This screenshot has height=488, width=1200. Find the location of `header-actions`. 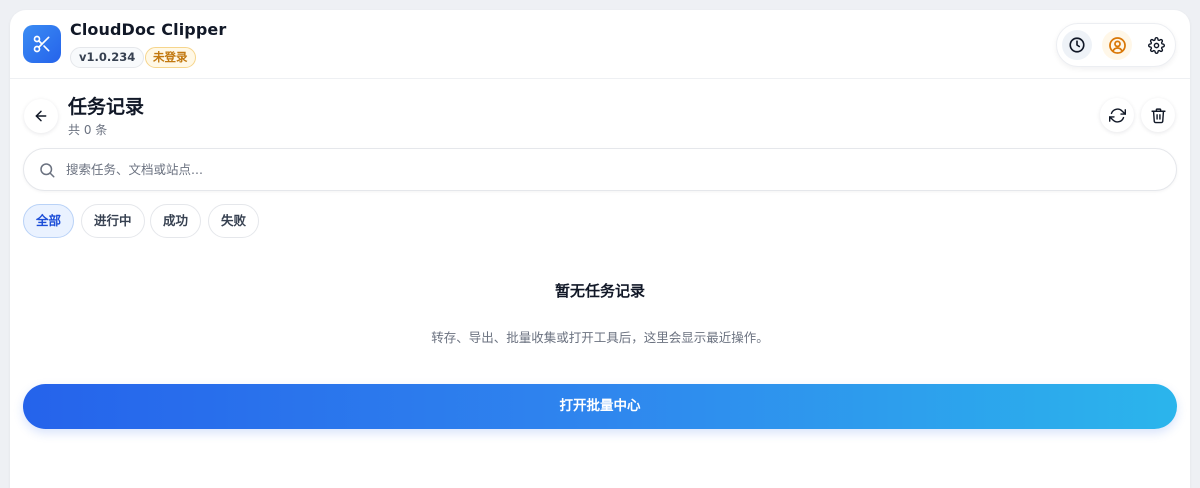

header-actions is located at coordinates (1116, 45).